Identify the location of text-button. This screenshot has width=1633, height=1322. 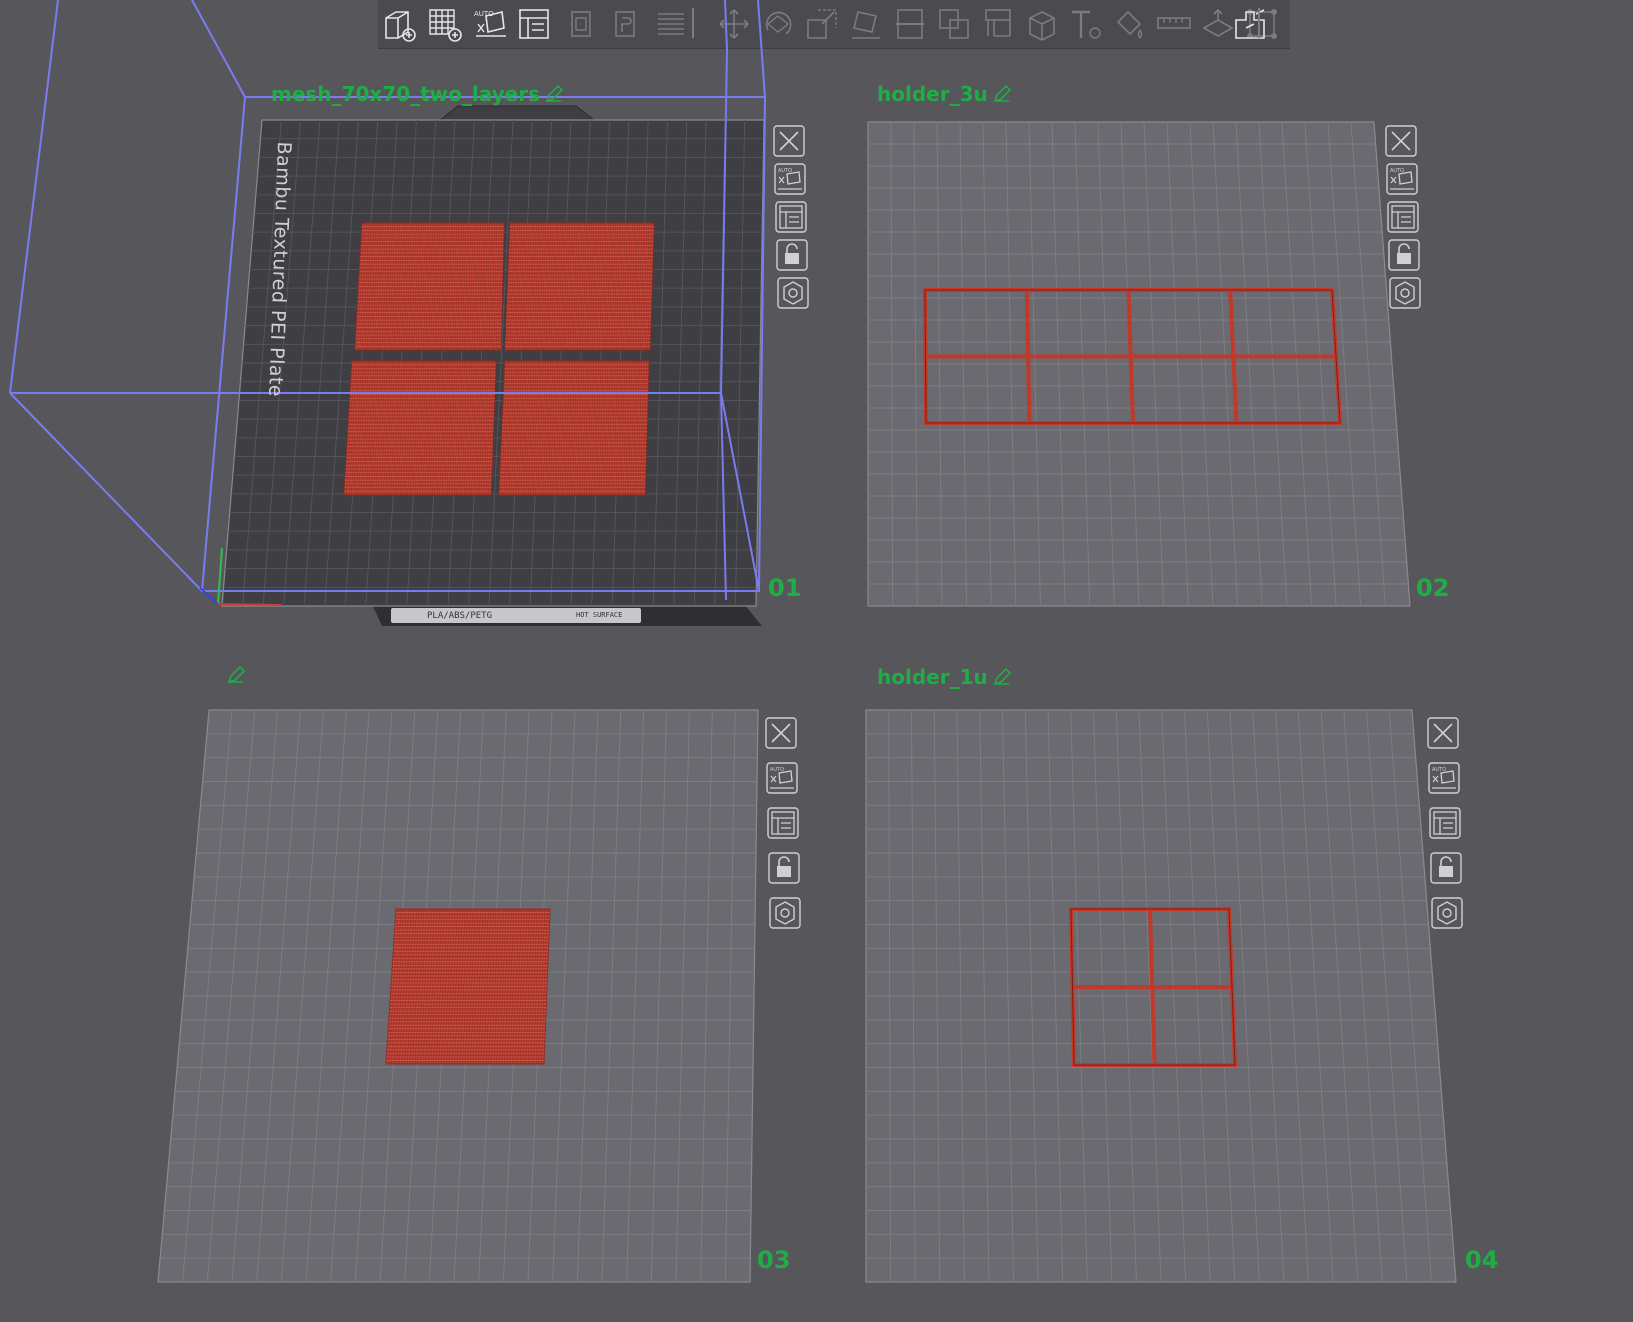
(1086, 24).